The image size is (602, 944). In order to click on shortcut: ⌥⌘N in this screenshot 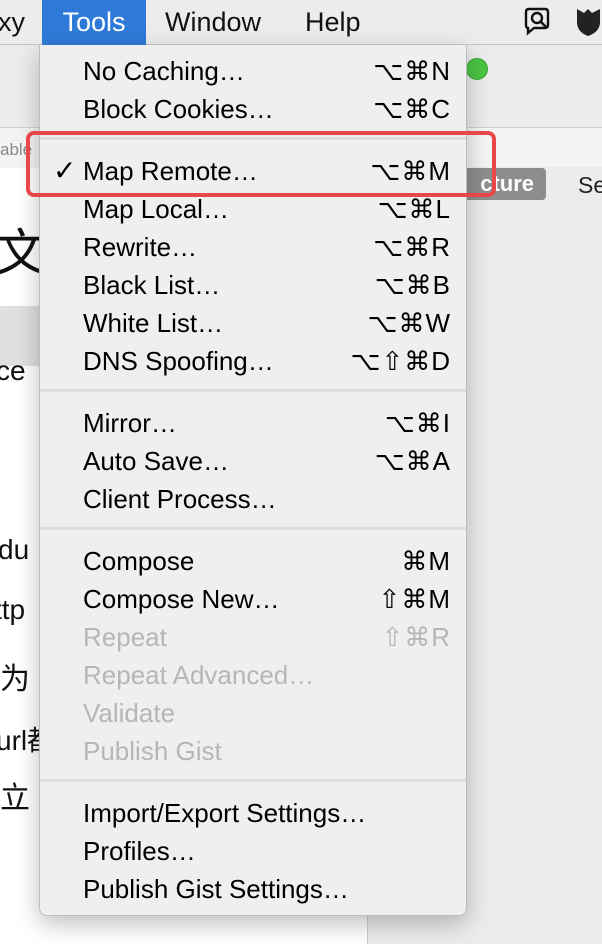, I will do `click(412, 71)`.